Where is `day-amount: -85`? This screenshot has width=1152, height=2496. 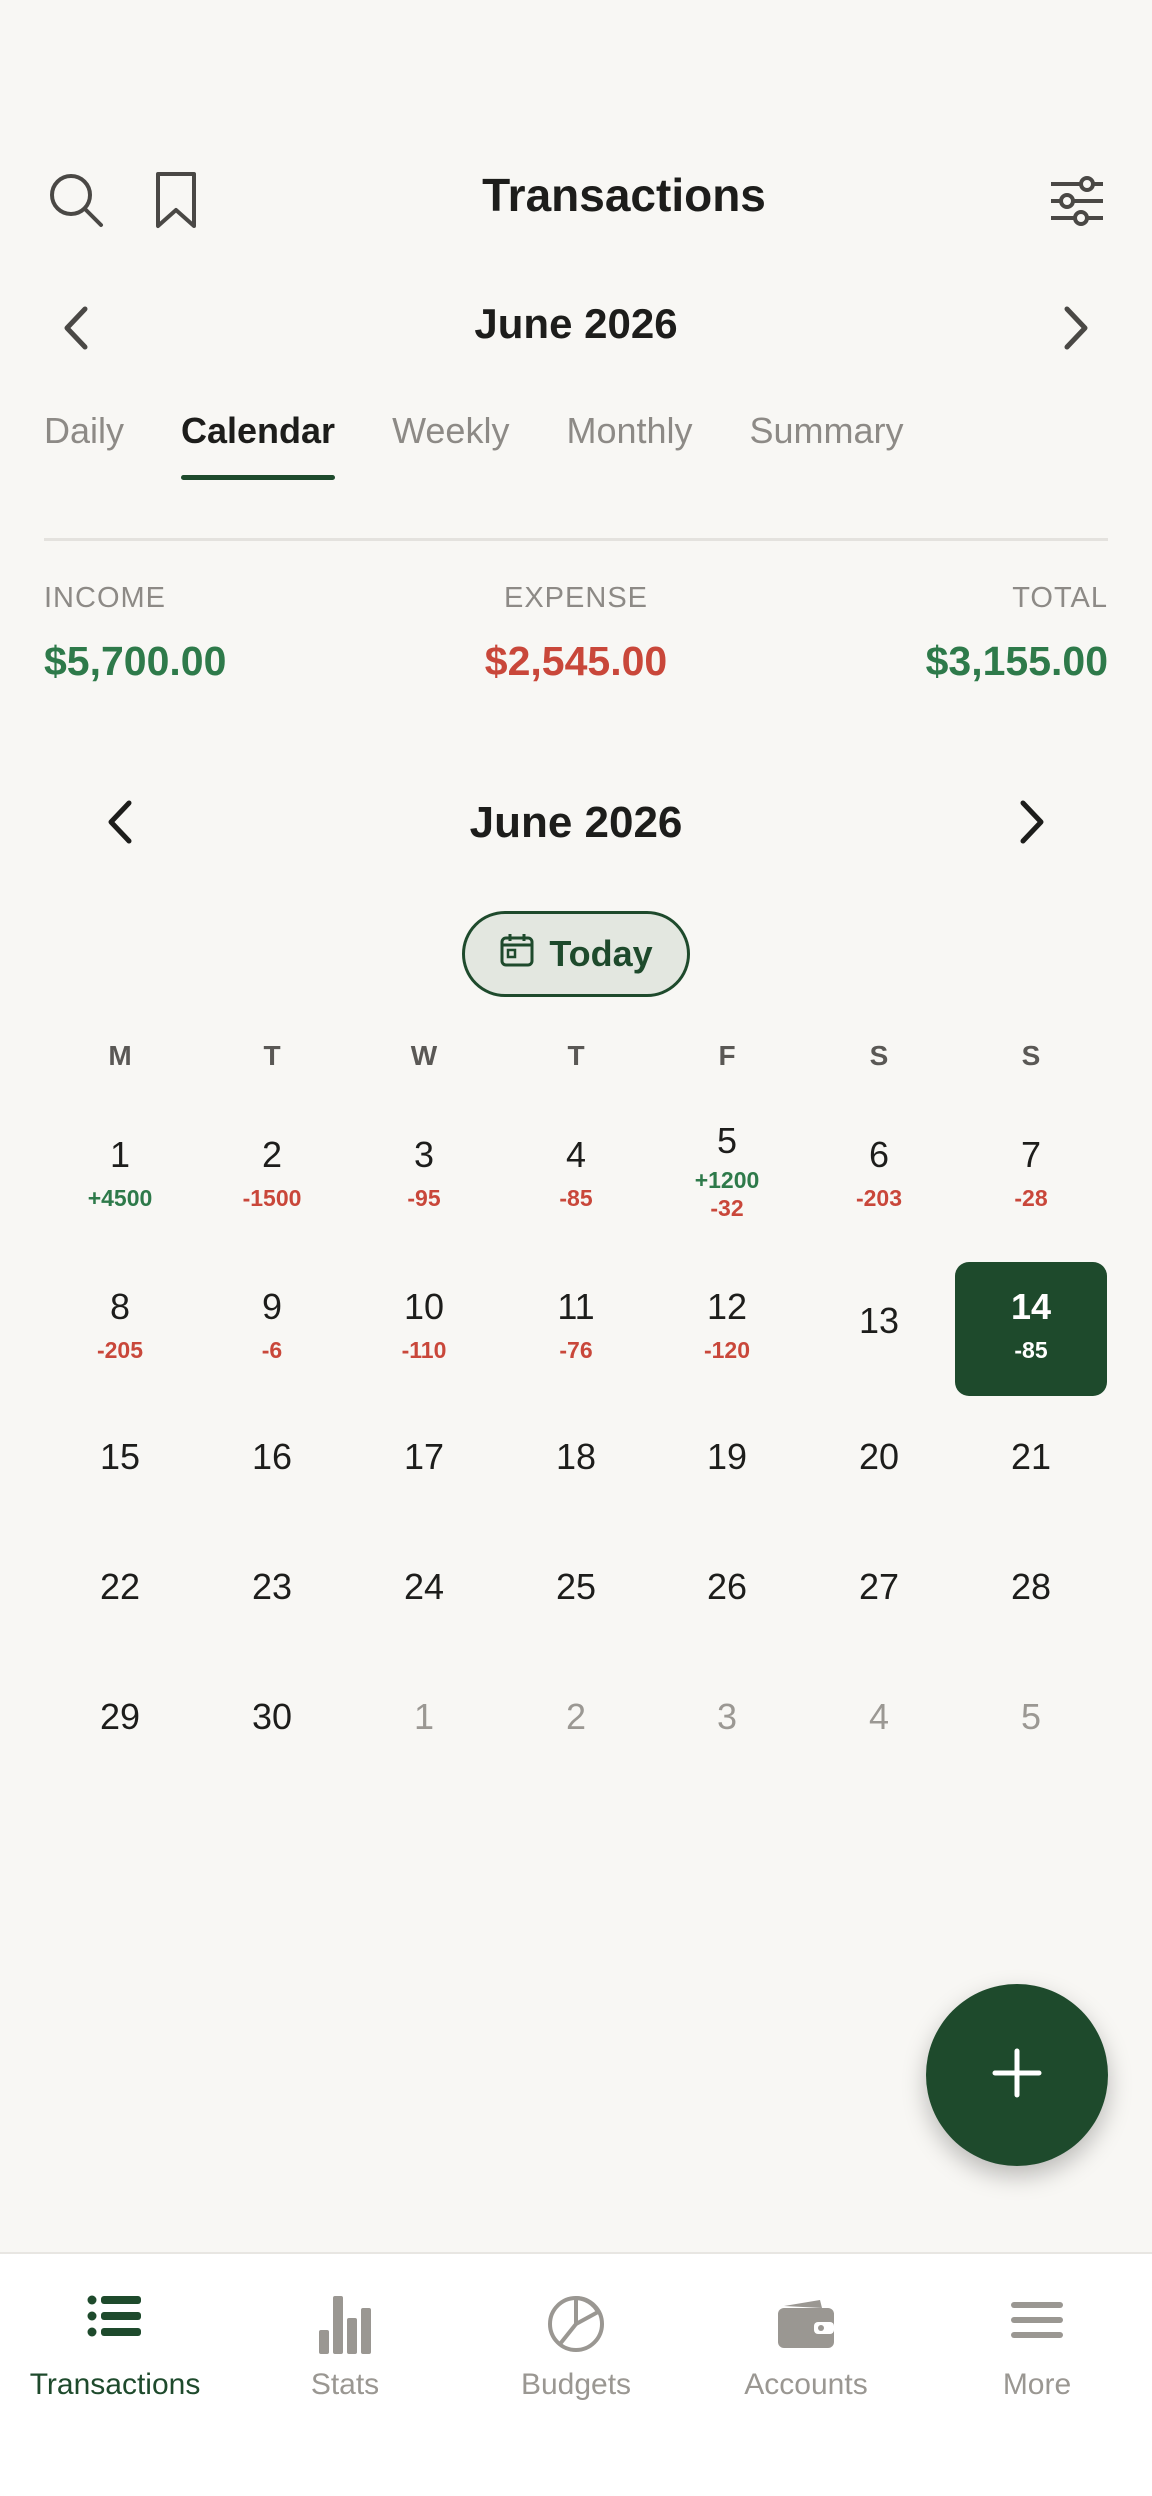 day-amount: -85 is located at coordinates (1031, 1350).